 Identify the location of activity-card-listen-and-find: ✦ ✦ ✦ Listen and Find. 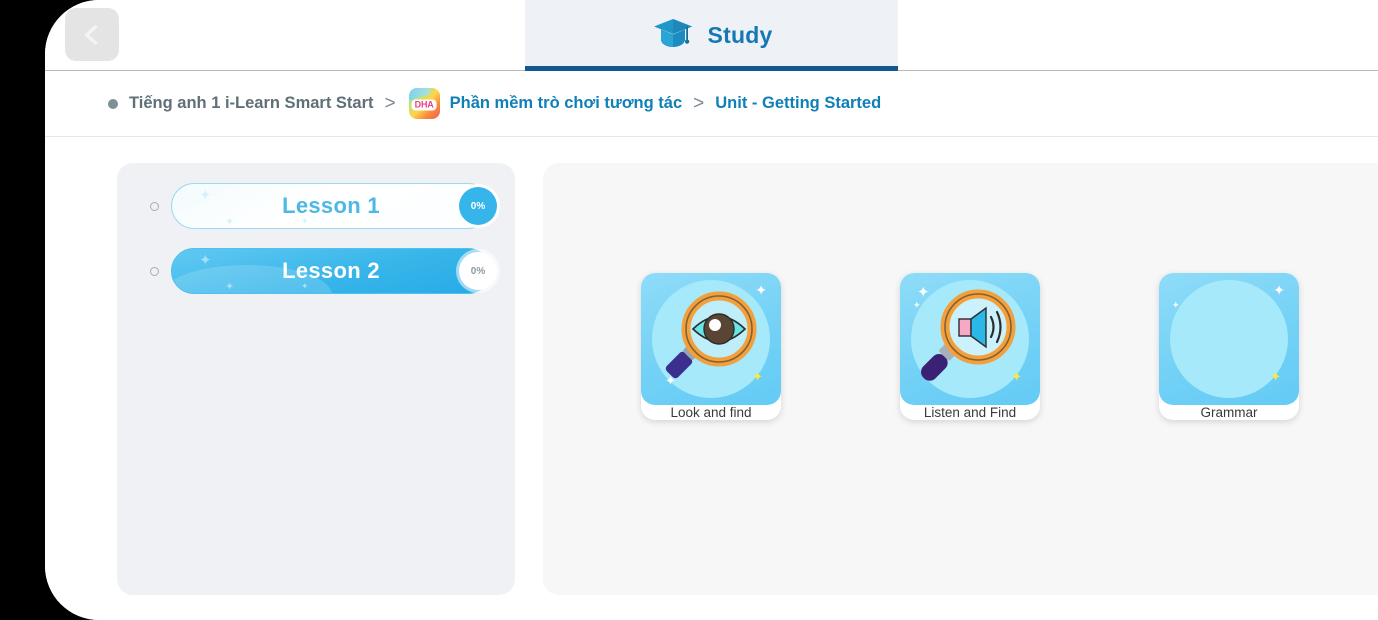
(970, 346).